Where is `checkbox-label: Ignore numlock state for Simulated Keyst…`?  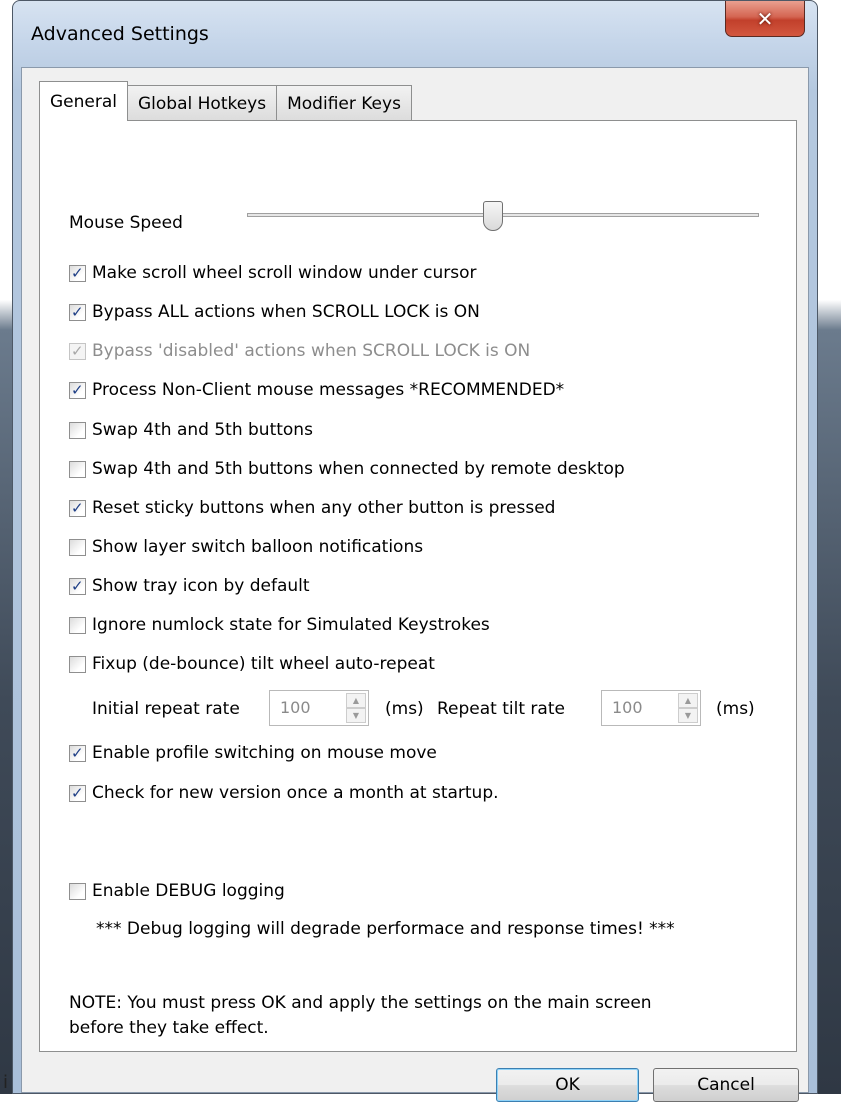
checkbox-label: Ignore numlock state for Simulated Keyst… is located at coordinates (291, 625).